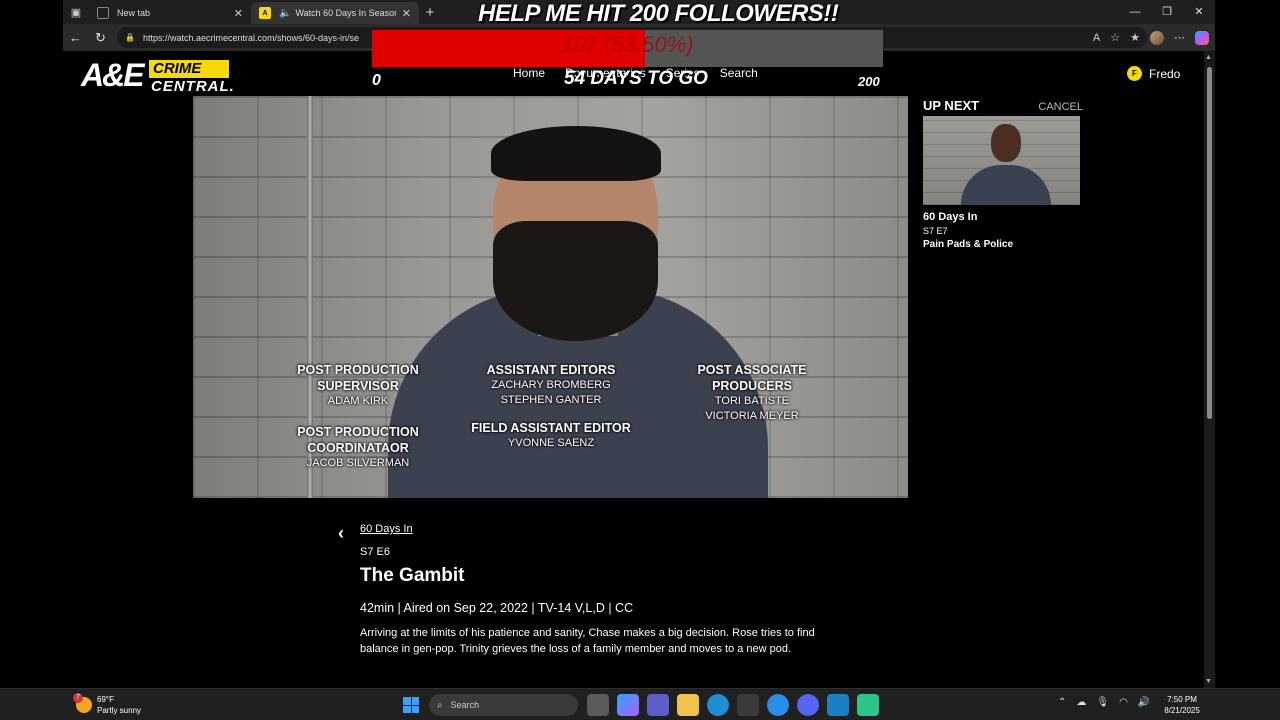 The width and height of the screenshot is (1280, 720). I want to click on onedrive-icon: ☁, so click(1081, 702).